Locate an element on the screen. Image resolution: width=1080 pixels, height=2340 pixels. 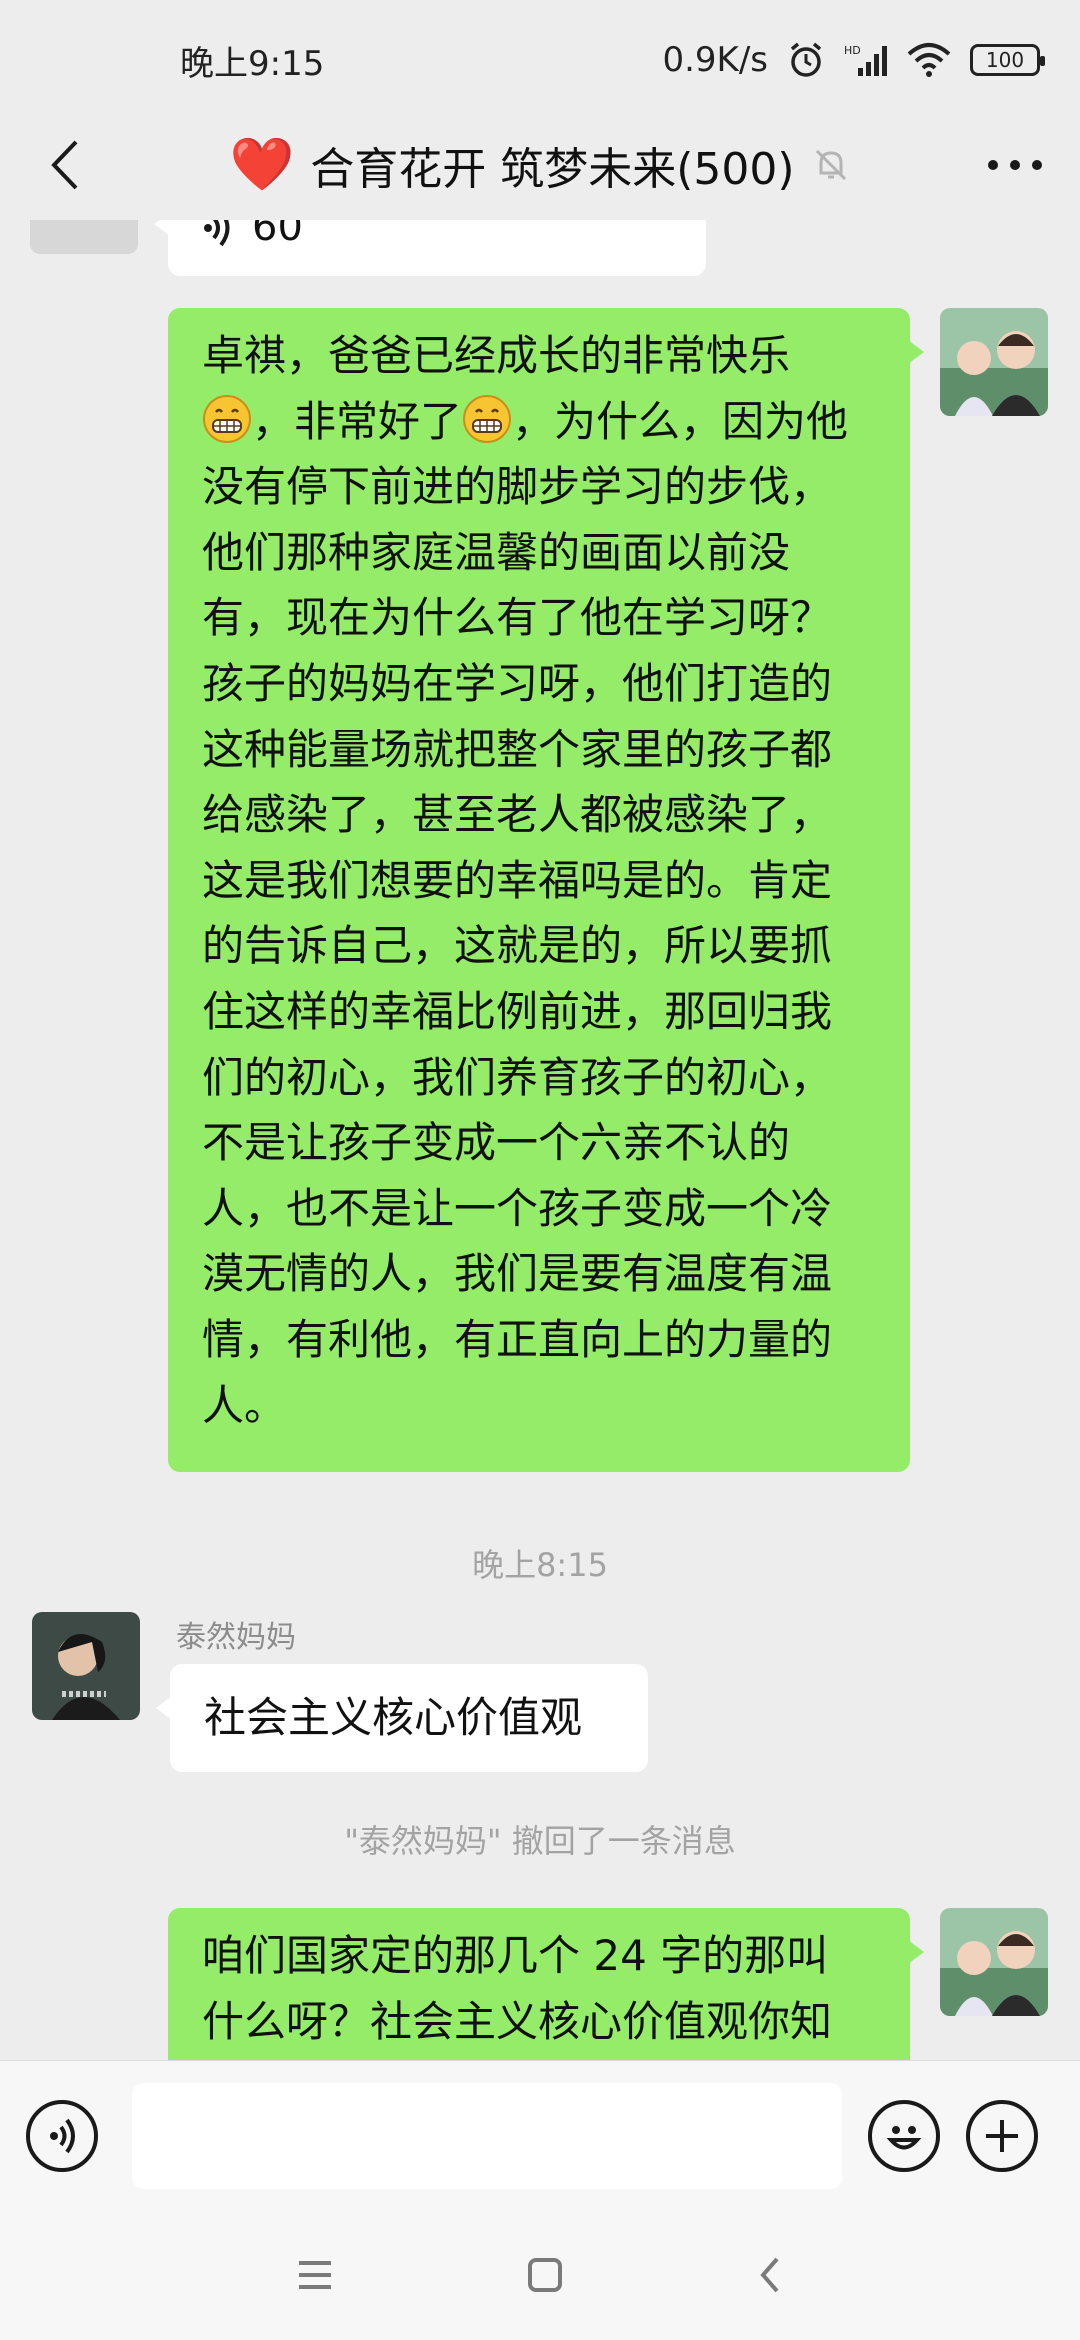
back-arrow-icon is located at coordinates (64, 165).